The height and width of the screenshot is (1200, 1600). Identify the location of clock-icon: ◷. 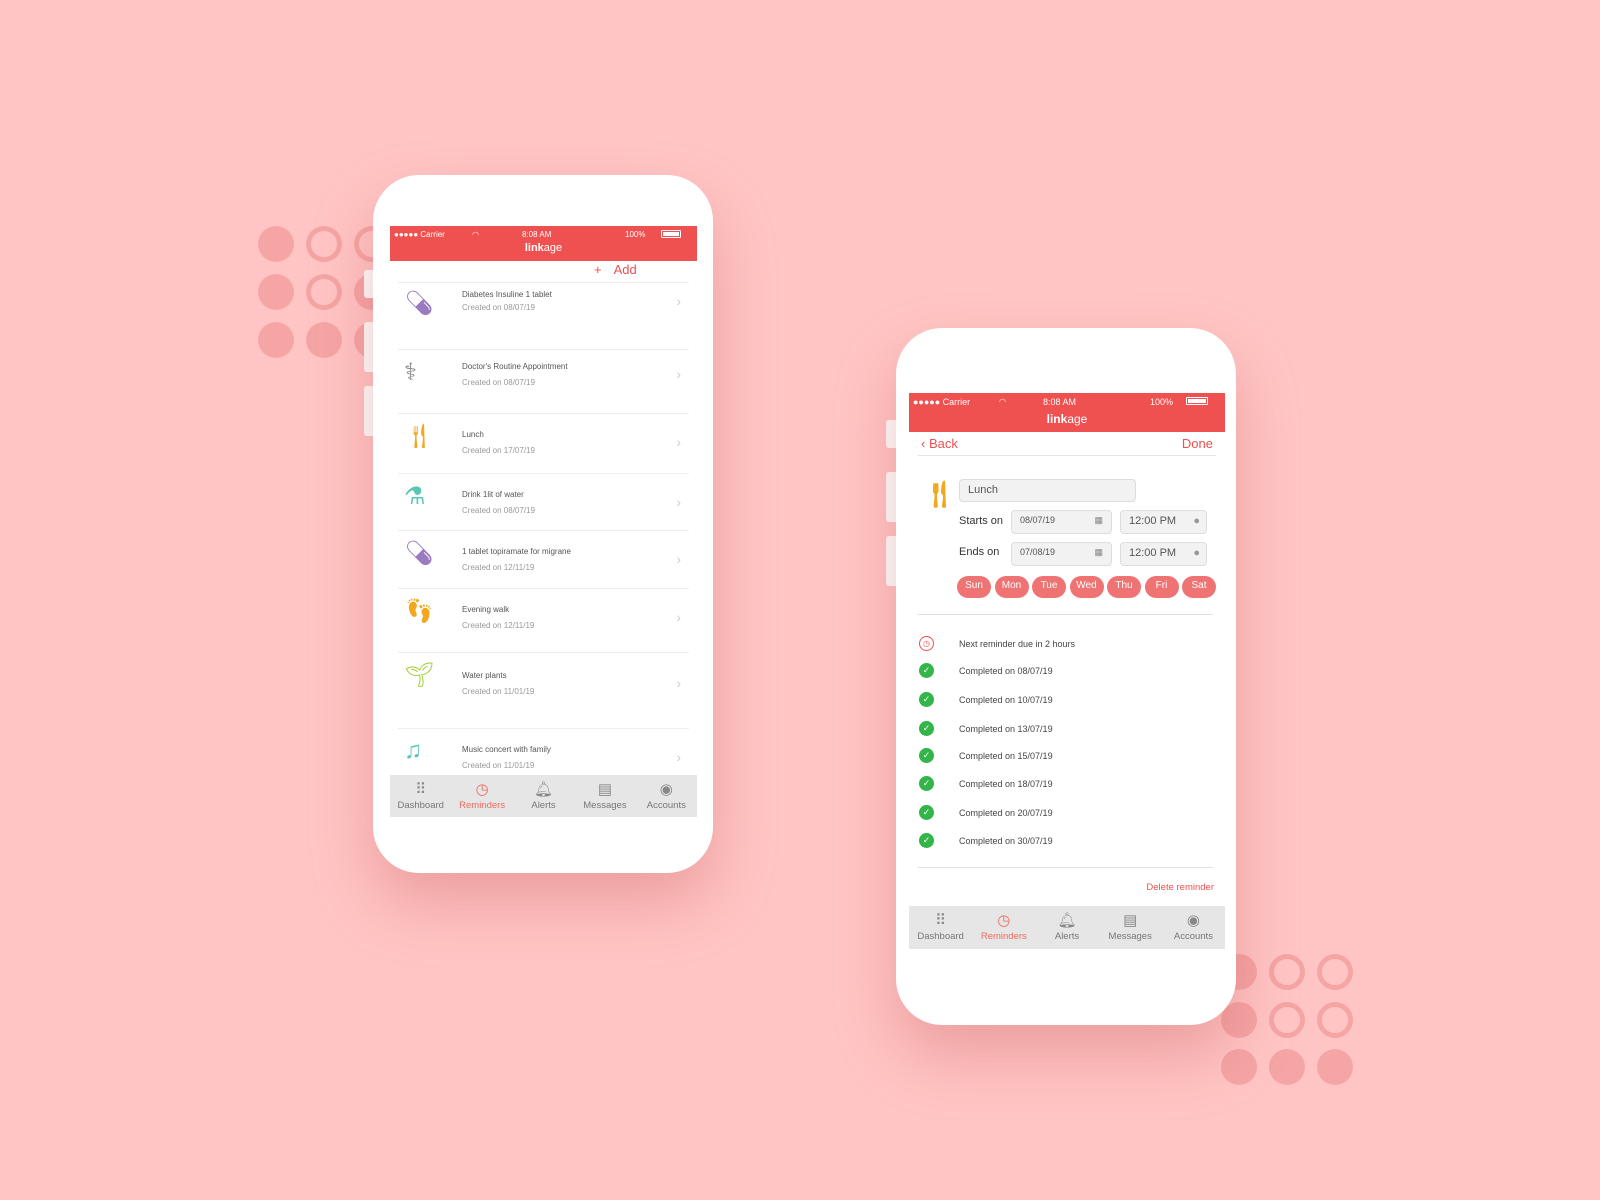
(926, 643).